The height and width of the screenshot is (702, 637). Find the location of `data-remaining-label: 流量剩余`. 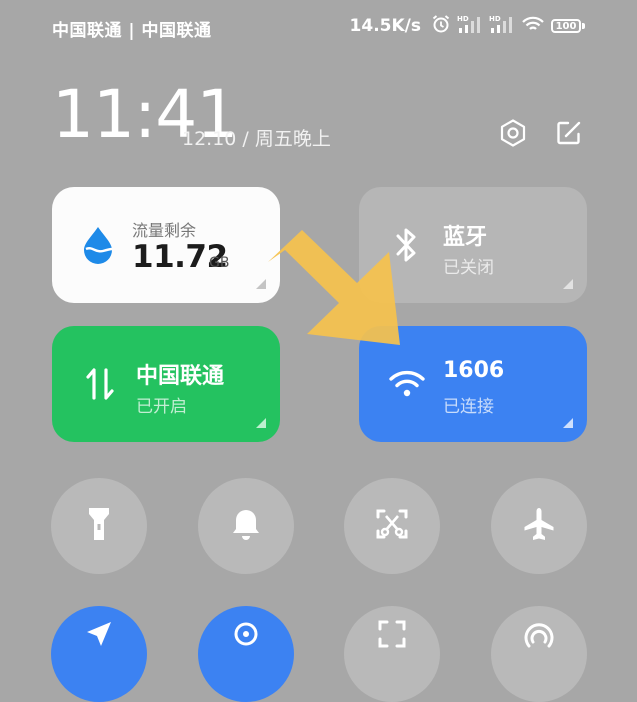

data-remaining-label: 流量剩余 is located at coordinates (164, 230).